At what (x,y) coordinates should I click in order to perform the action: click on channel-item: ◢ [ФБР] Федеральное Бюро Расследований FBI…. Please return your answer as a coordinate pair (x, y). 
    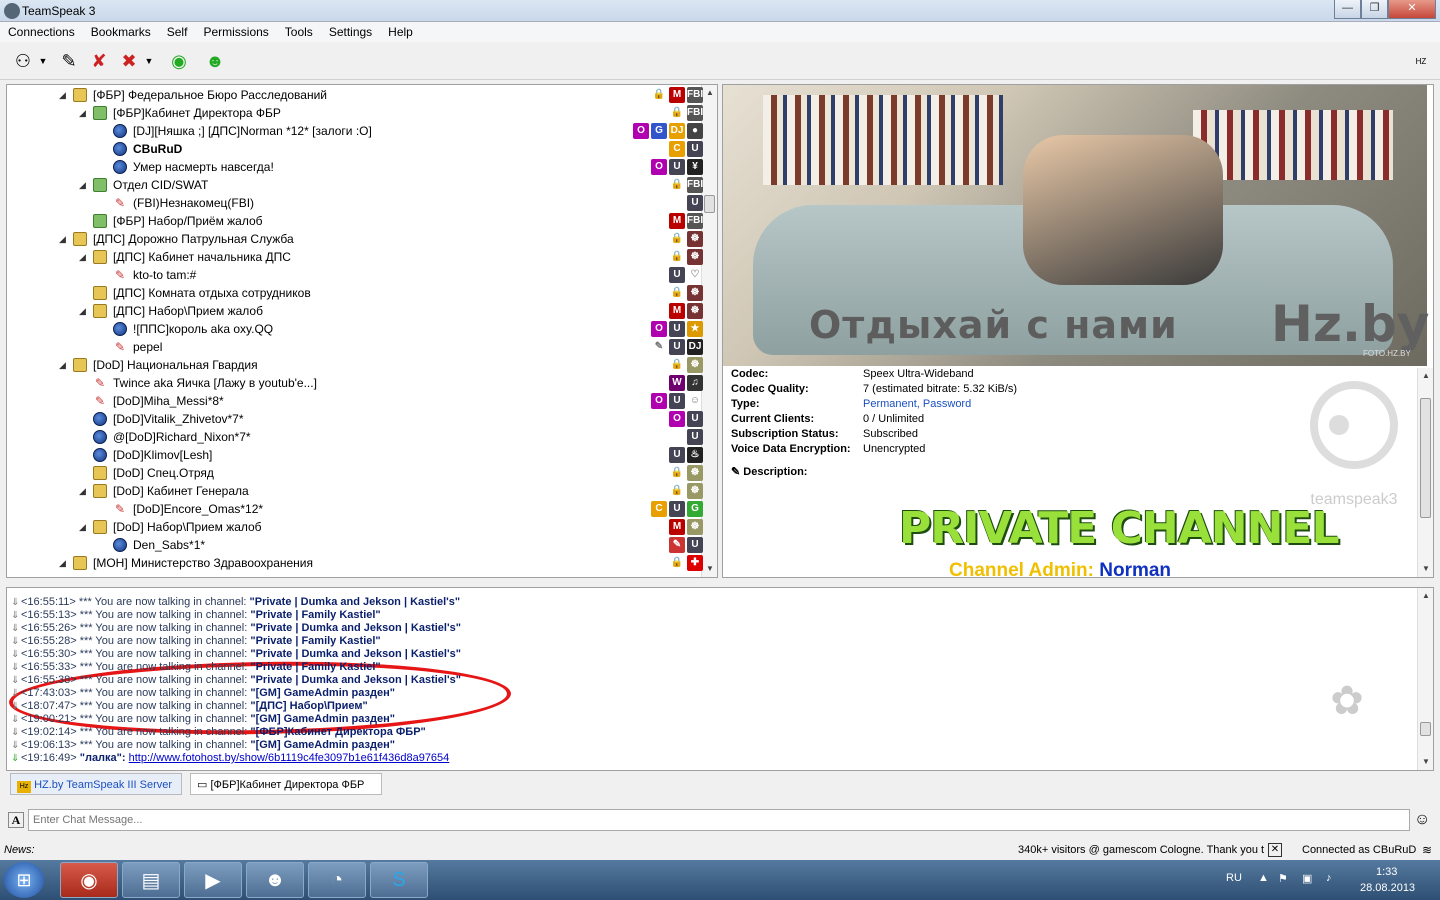
    Looking at the image, I should click on (355, 95).